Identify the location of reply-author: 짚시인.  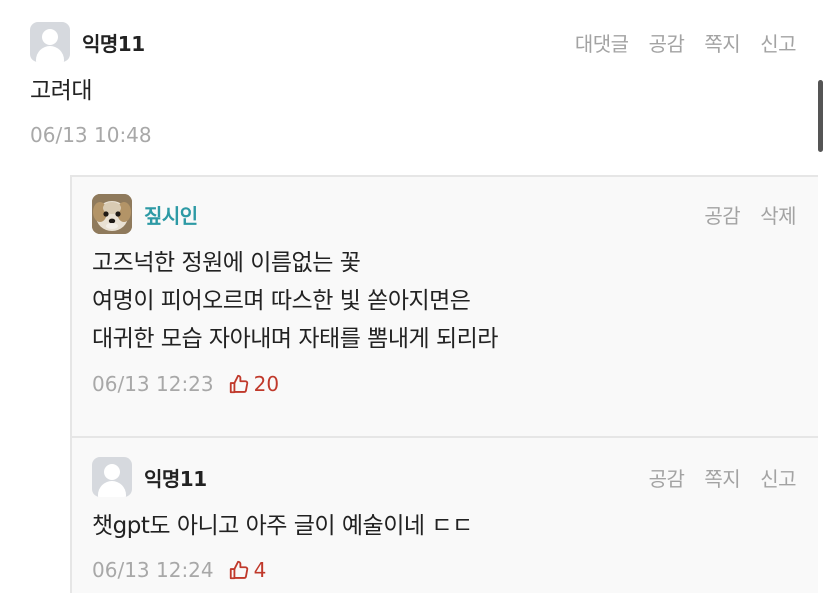
(171, 214).